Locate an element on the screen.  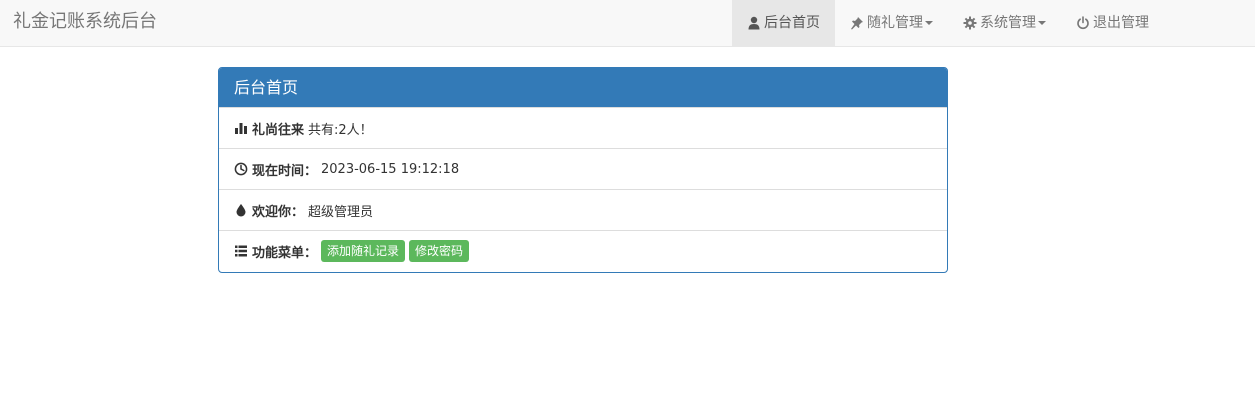
add-gift-record-button: 添加随礼记录 is located at coordinates (363, 251).